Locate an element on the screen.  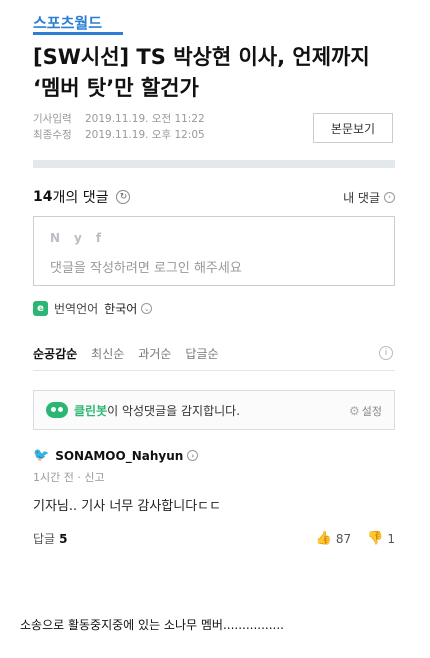
section-divider is located at coordinates (214, 164).